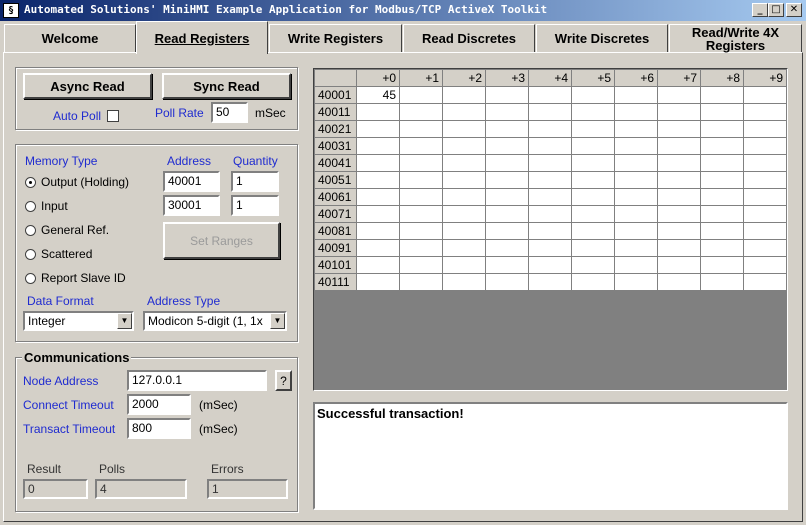 The width and height of the screenshot is (806, 525). Describe the element at coordinates (602, 38) in the screenshot. I see `tab-write-discretes: Write Discretes` at that location.